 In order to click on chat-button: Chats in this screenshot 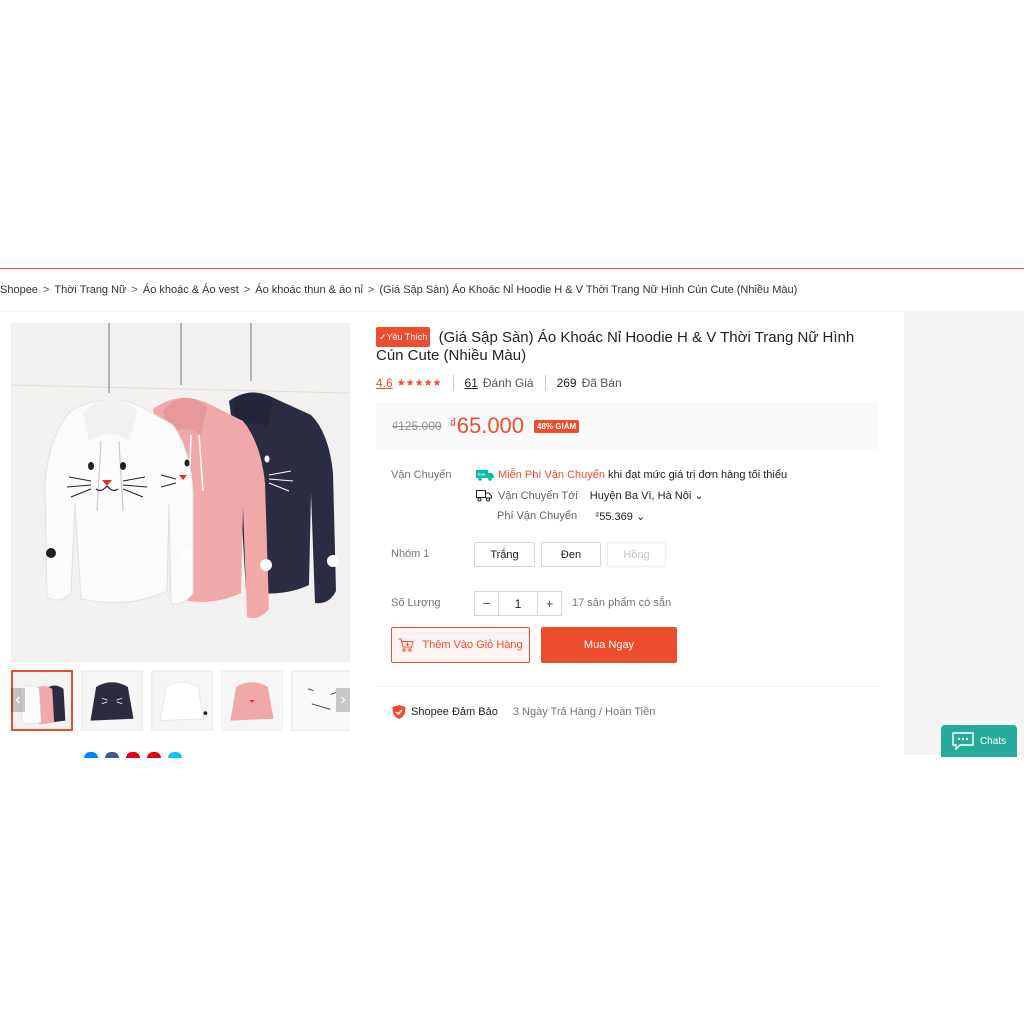, I will do `click(979, 741)`.